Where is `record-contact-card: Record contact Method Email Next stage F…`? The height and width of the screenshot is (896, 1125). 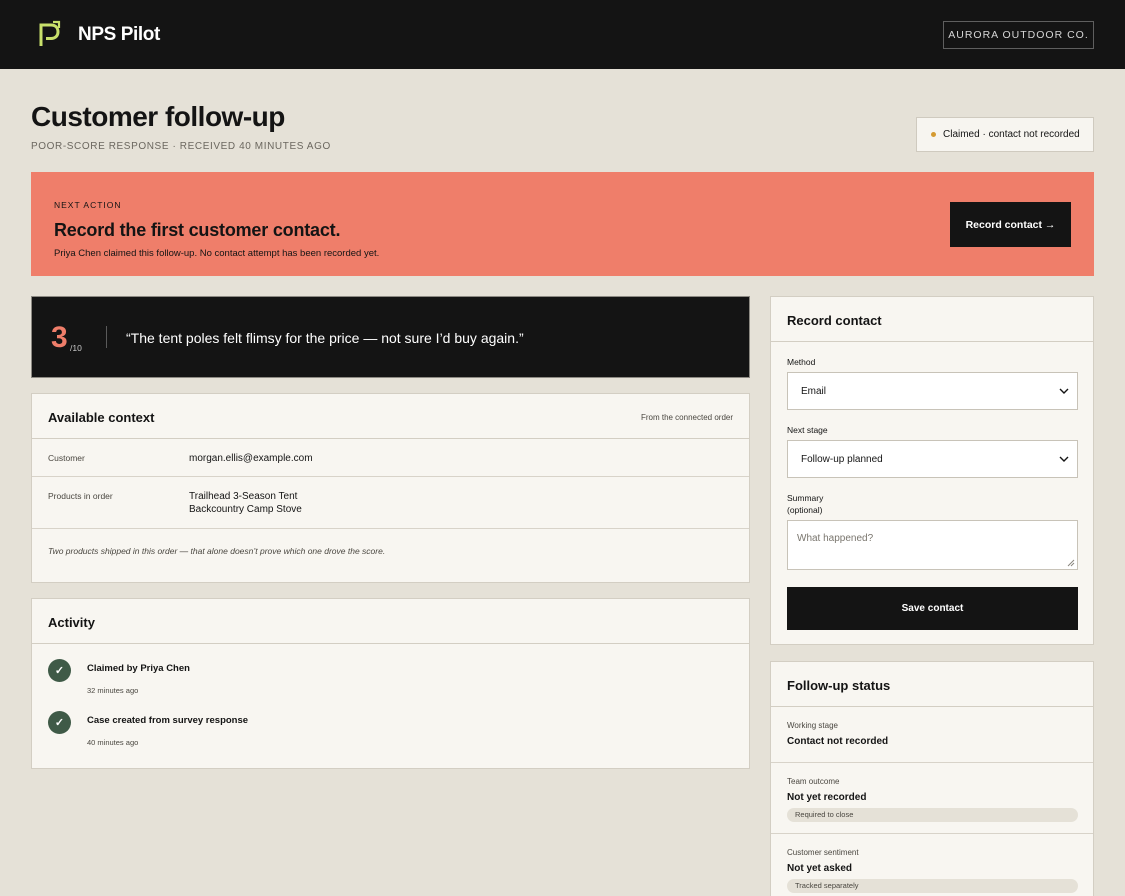
record-contact-card: Record contact Method Email Next stage F… is located at coordinates (932, 470).